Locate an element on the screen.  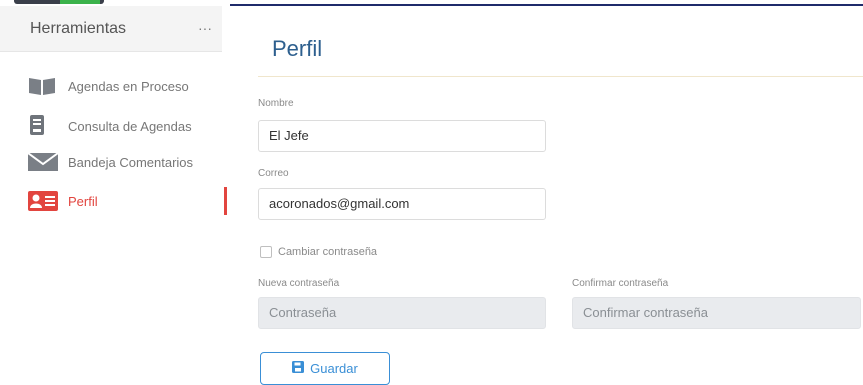
top-bar-accent is located at coordinates (80, 2).